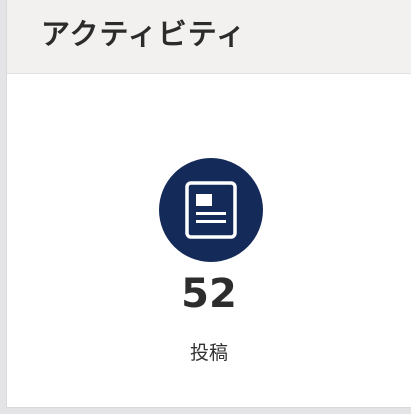 Image resolution: width=411 pixels, height=414 pixels. I want to click on document-icon, so click(211, 210).